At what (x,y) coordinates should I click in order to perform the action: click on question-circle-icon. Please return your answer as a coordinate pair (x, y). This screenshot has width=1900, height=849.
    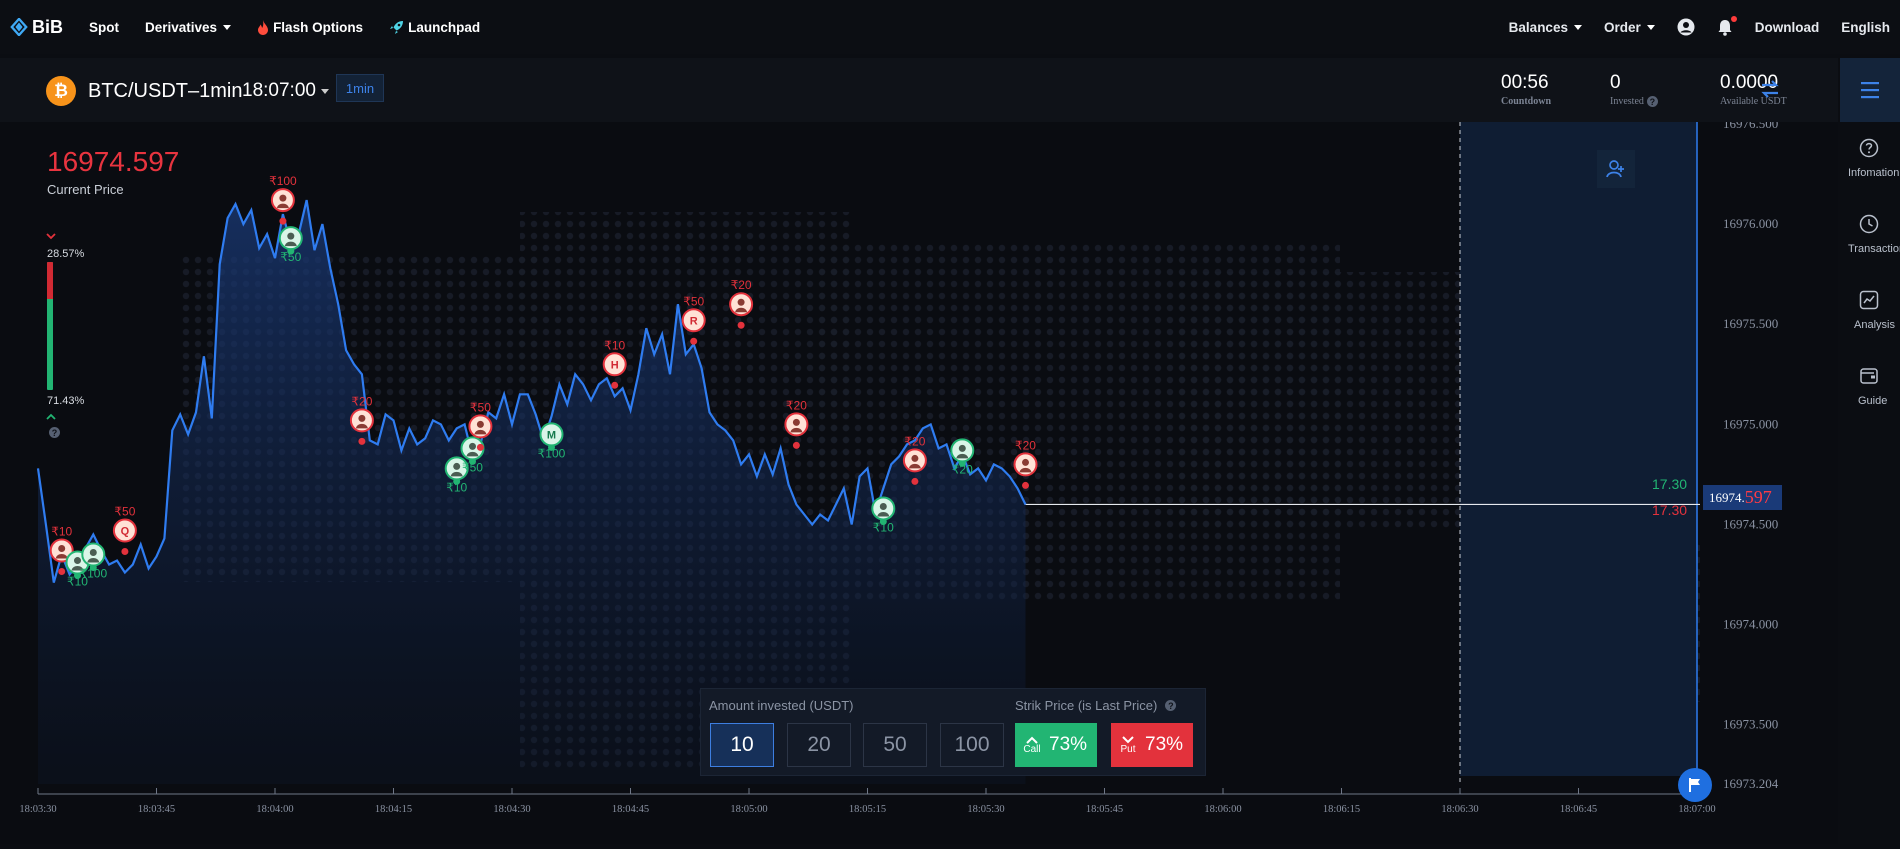
    Looking at the image, I should click on (1869, 148).